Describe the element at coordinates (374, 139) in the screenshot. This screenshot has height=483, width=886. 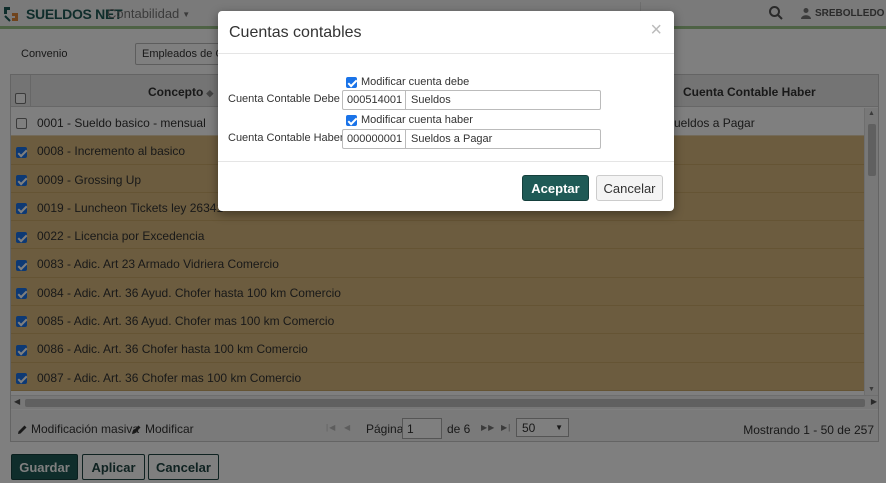
I see `haber-code-input: 000000001` at that location.